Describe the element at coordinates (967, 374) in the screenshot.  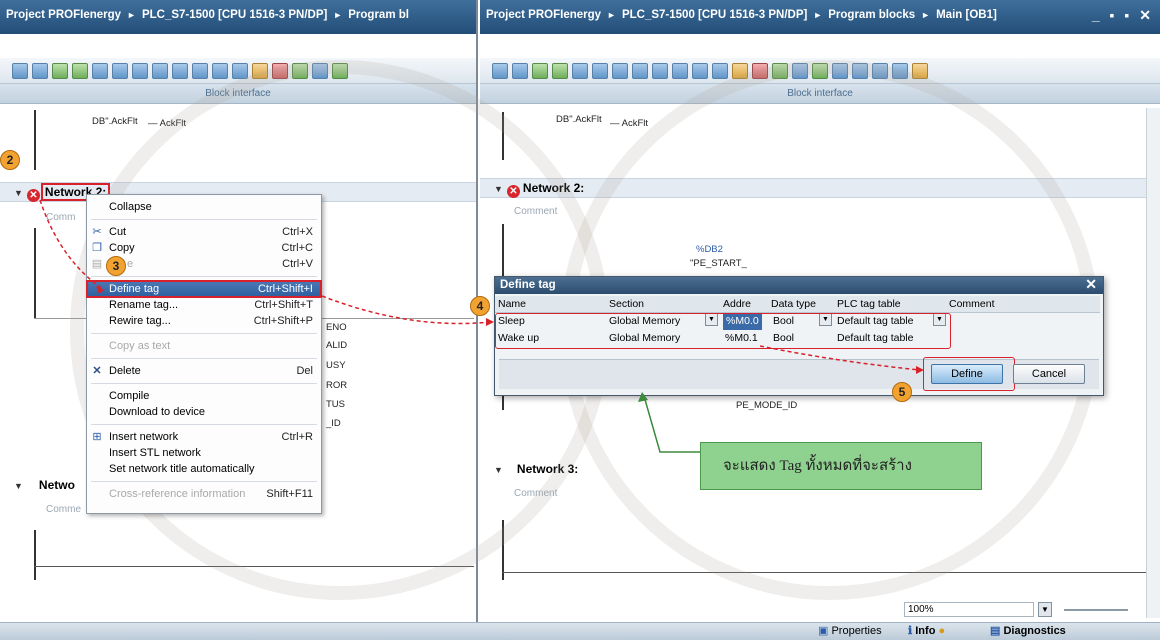
I see `define-button: Define` at that location.